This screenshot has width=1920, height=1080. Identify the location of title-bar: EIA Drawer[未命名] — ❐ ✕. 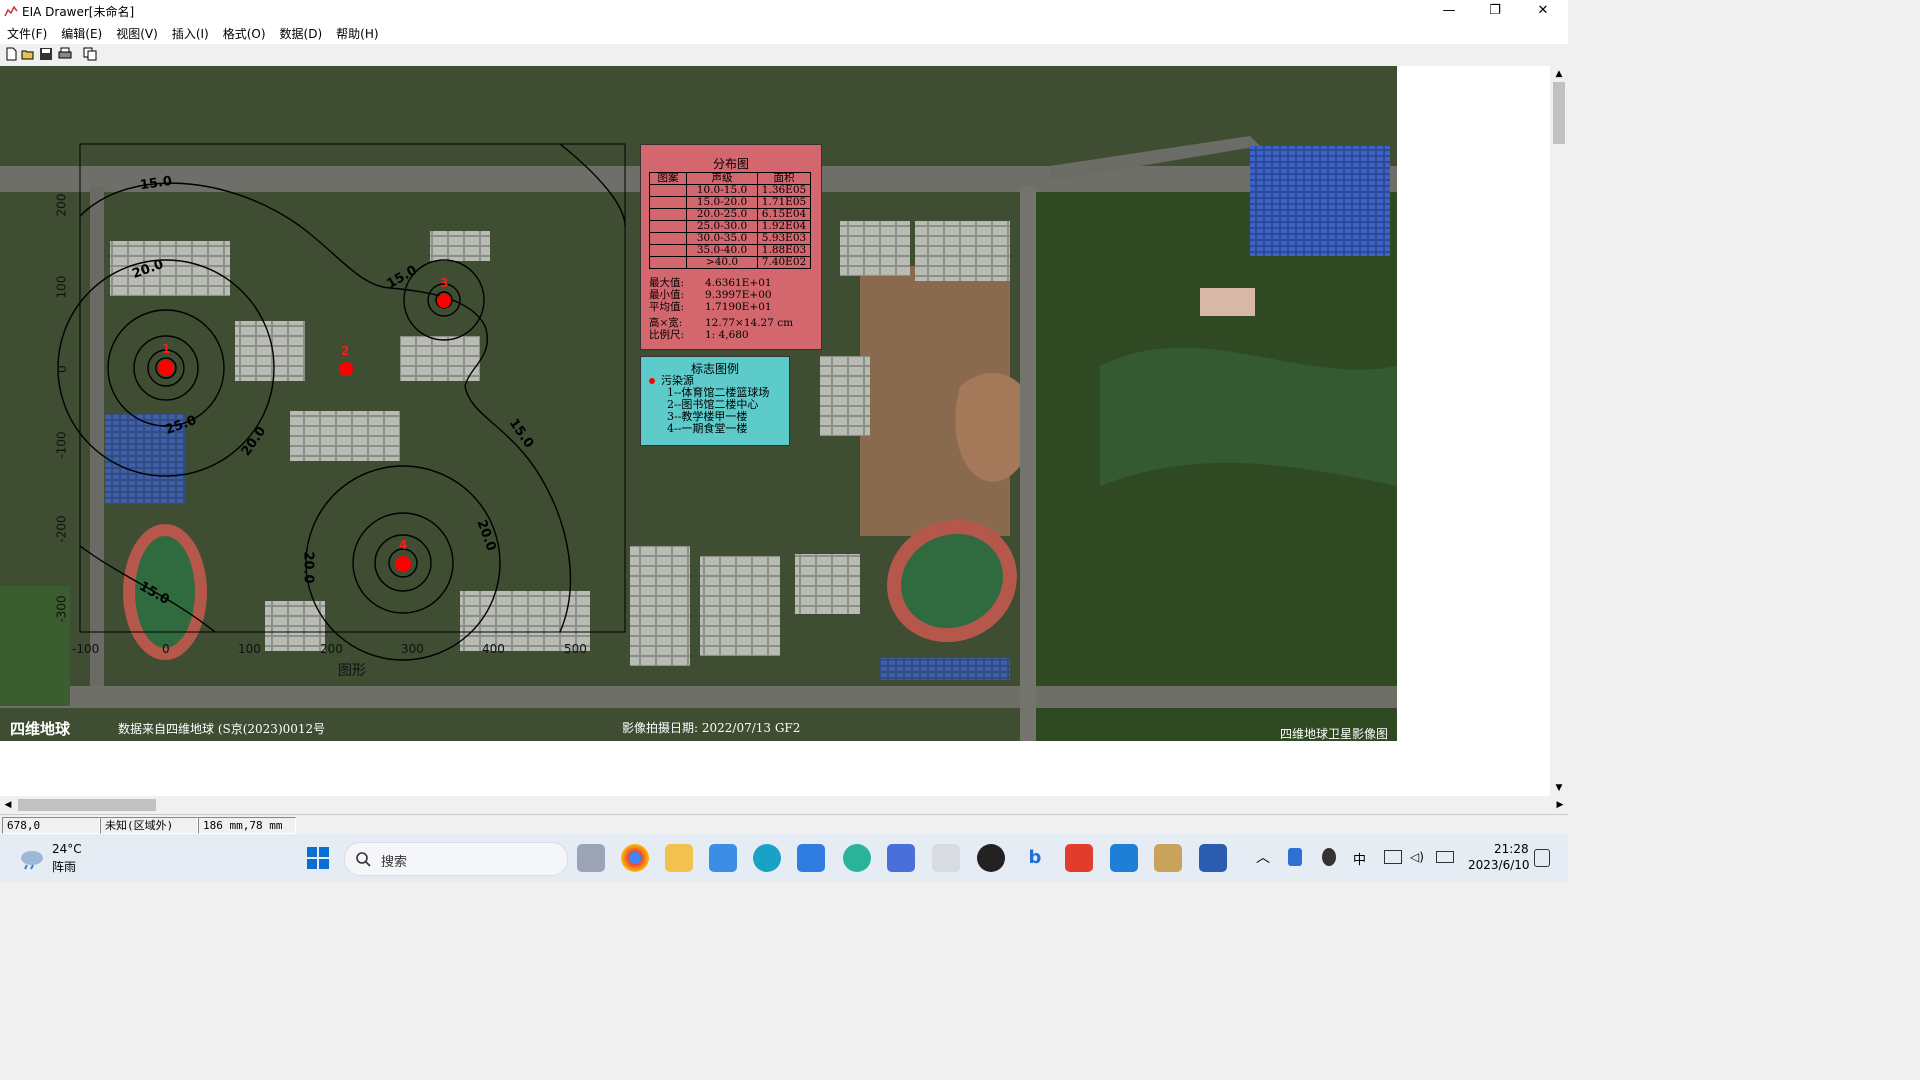
(784, 11).